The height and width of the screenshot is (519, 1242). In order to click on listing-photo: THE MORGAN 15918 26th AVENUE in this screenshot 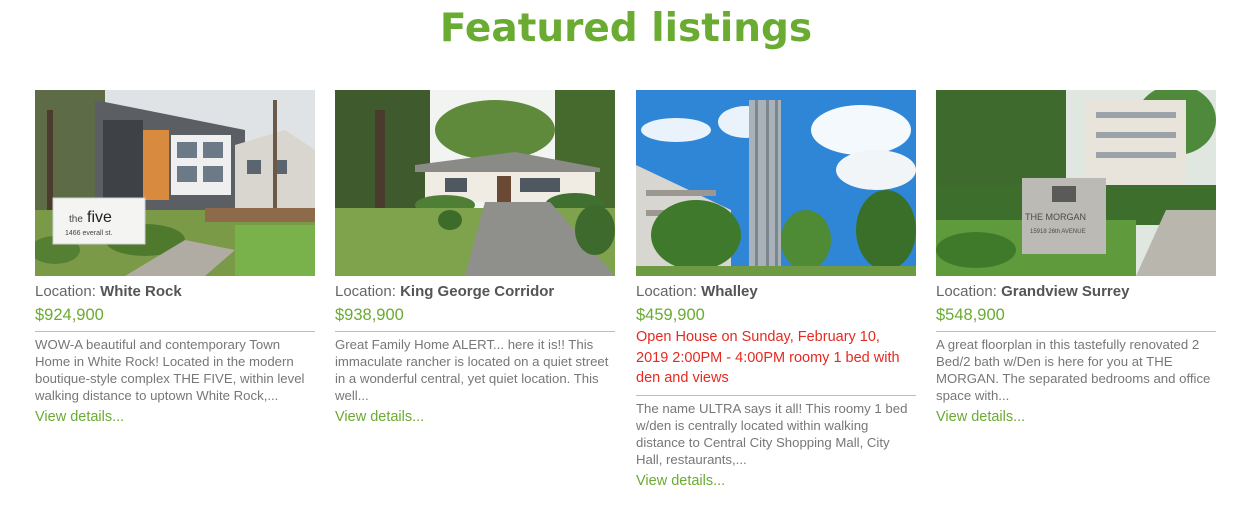, I will do `click(1076, 183)`.